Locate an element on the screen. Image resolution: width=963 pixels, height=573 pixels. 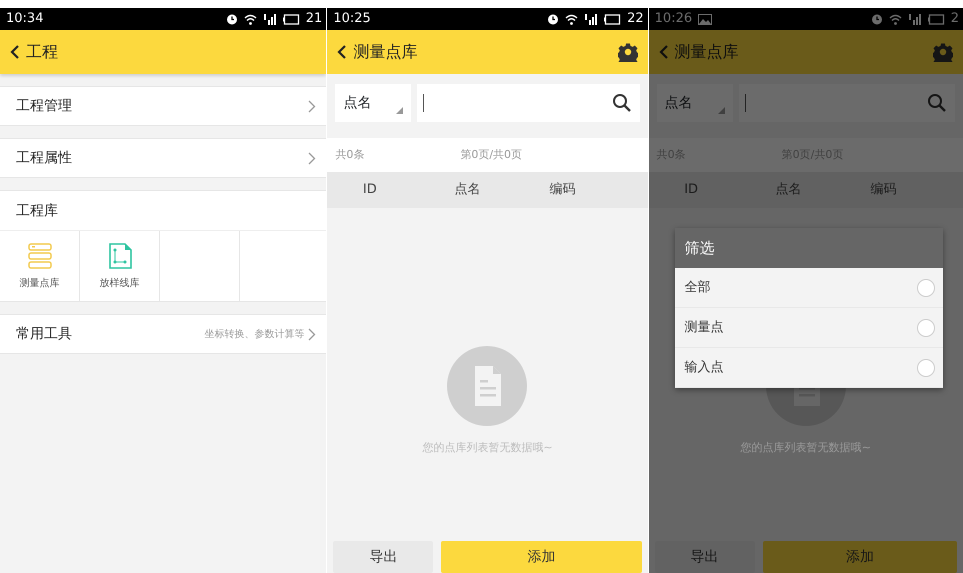
option-label: 全部 is located at coordinates (697, 287).